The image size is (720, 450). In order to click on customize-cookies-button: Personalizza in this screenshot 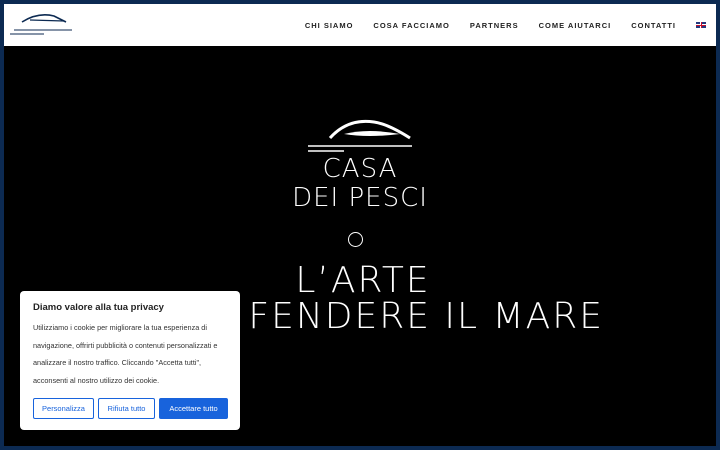, I will do `click(63, 408)`.